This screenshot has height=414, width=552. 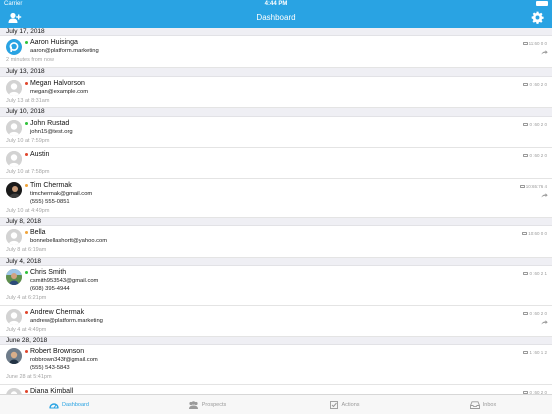 What do you see at coordinates (489, 404) in the screenshot?
I see `tab-label: Inbox` at bounding box center [489, 404].